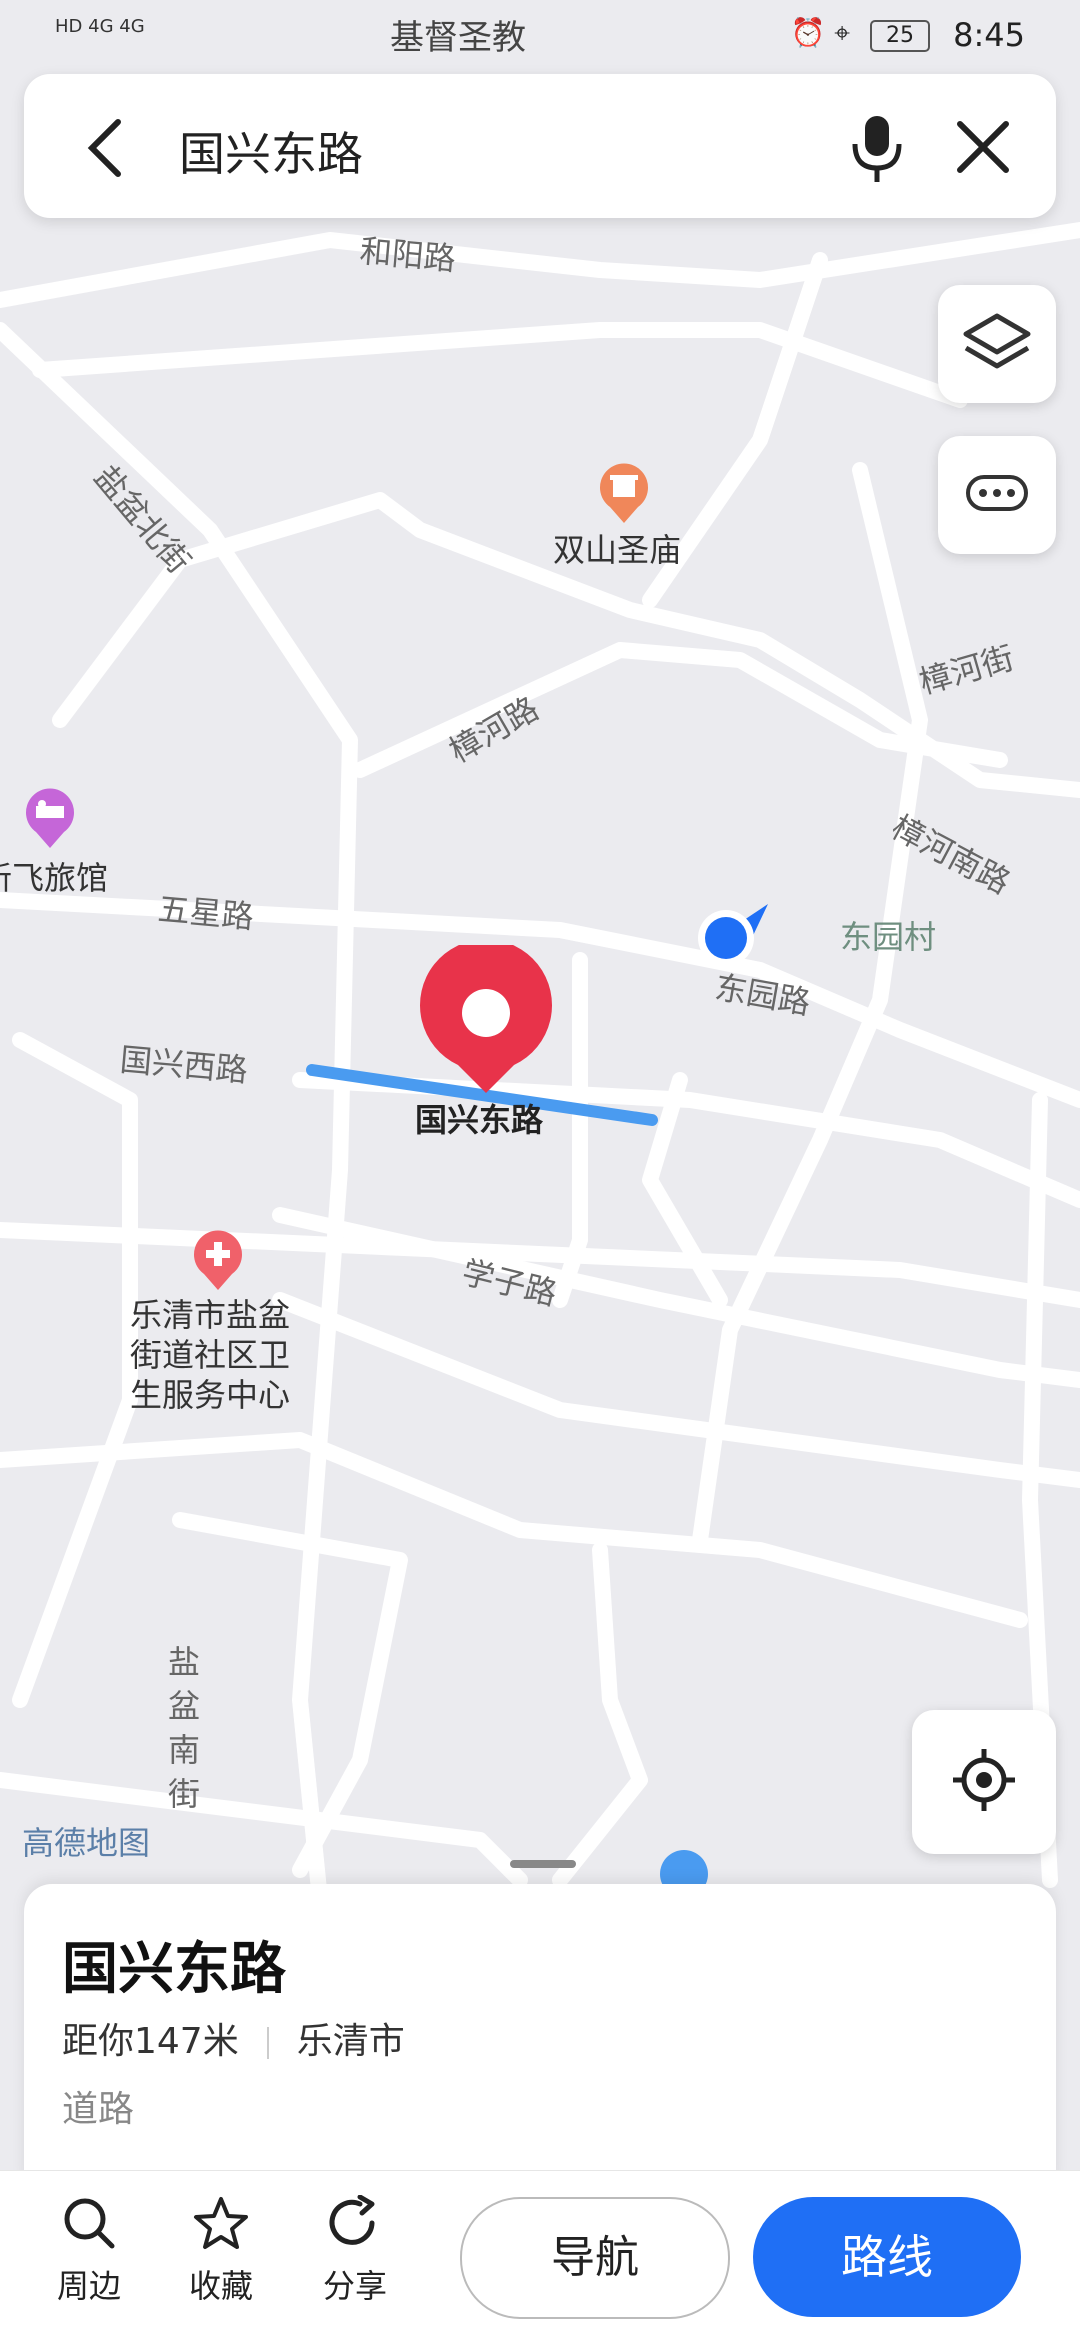 This screenshot has width=1080, height=2341. Describe the element at coordinates (540, 35) in the screenshot. I see `status-bar: HD 4G 4G 基督圣教 ⏰ ⌖ 25 8:45` at that location.